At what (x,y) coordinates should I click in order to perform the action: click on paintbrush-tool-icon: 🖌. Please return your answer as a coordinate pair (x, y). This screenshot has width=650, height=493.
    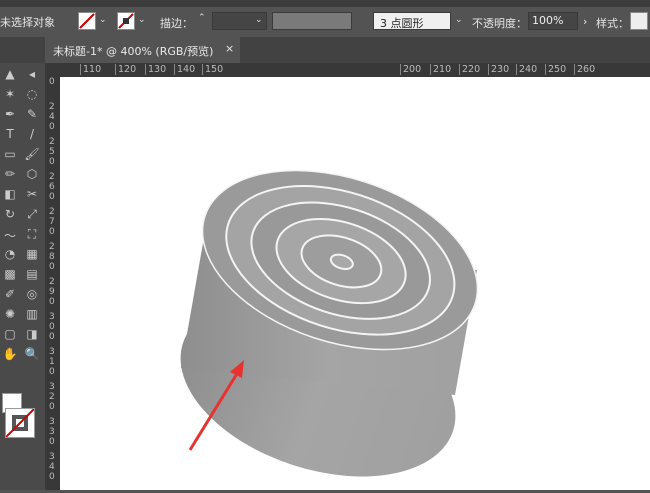
    Looking at the image, I should click on (32, 156).